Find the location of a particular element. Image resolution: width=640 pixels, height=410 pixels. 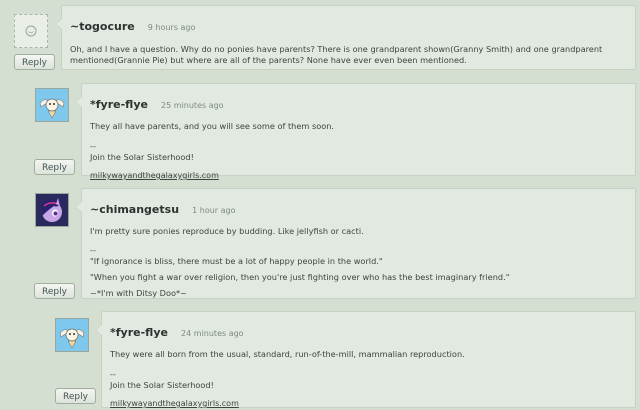

twilight-pony-avatar is located at coordinates (52, 210).